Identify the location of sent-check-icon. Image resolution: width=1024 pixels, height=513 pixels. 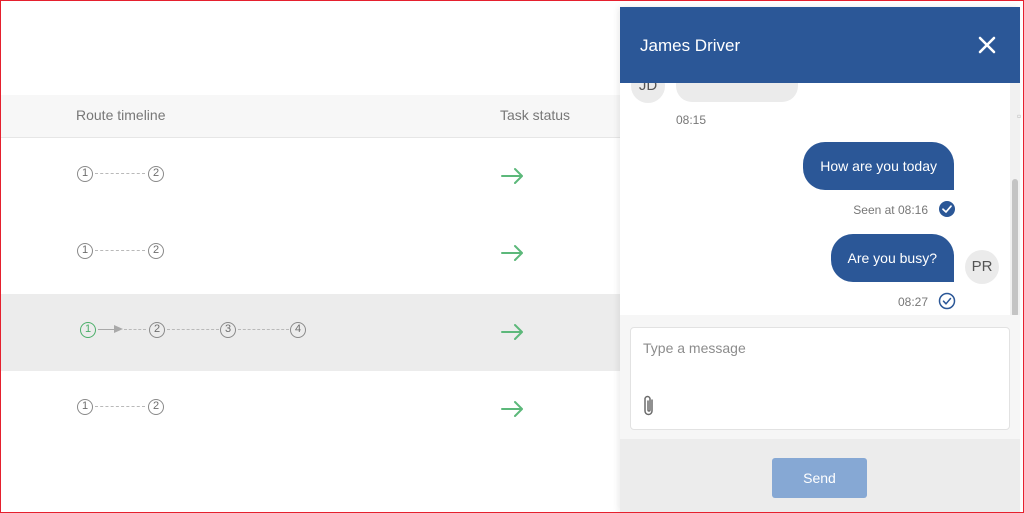
(947, 301).